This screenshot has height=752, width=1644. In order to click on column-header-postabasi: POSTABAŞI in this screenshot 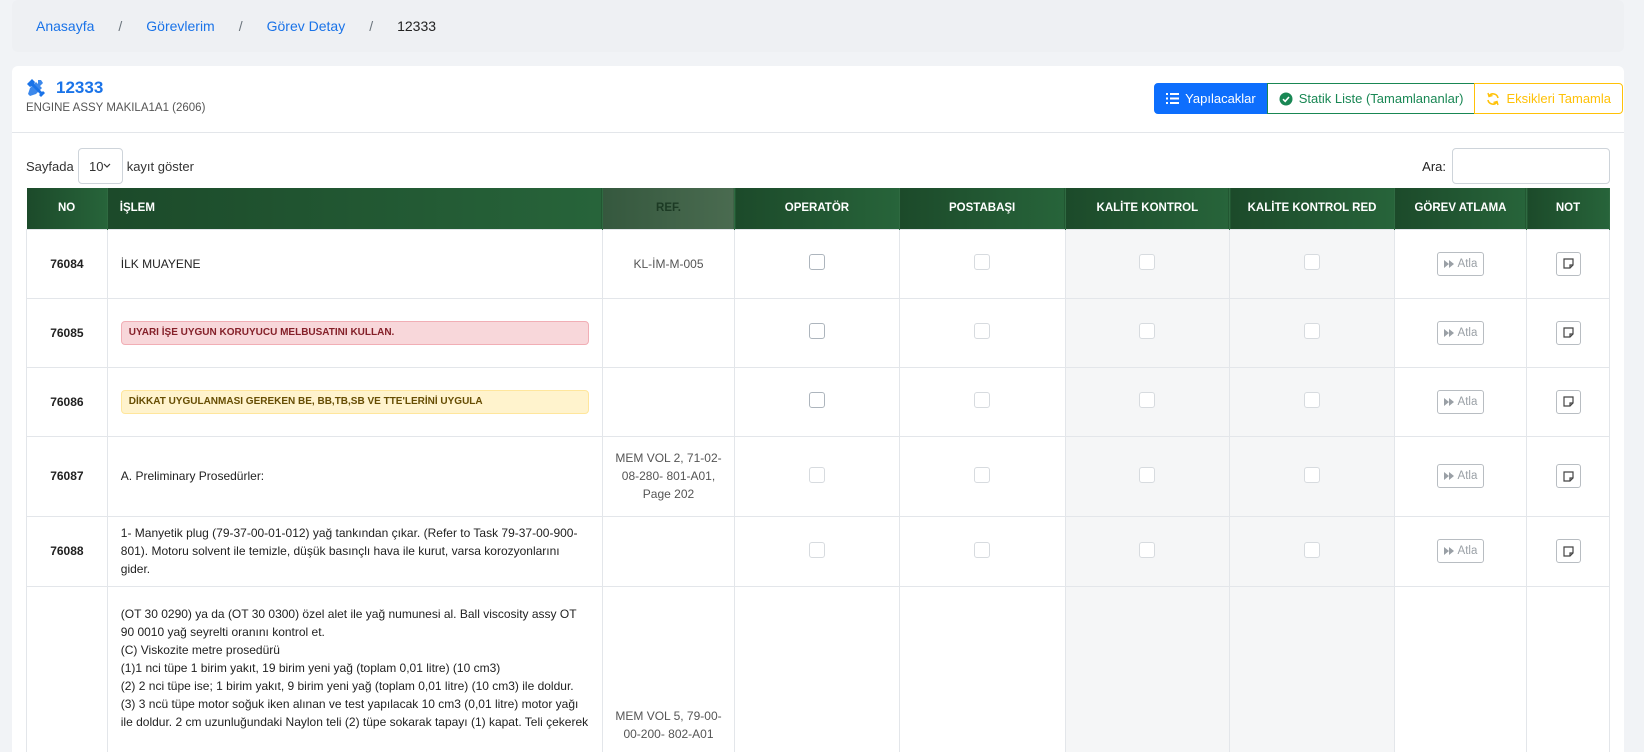, I will do `click(982, 208)`.